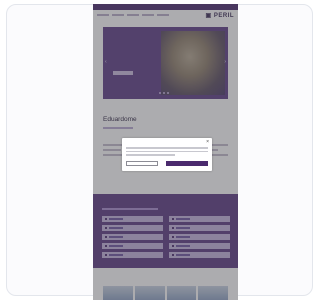  I want to click on cookie-consent-dialog: ×, so click(167, 154).